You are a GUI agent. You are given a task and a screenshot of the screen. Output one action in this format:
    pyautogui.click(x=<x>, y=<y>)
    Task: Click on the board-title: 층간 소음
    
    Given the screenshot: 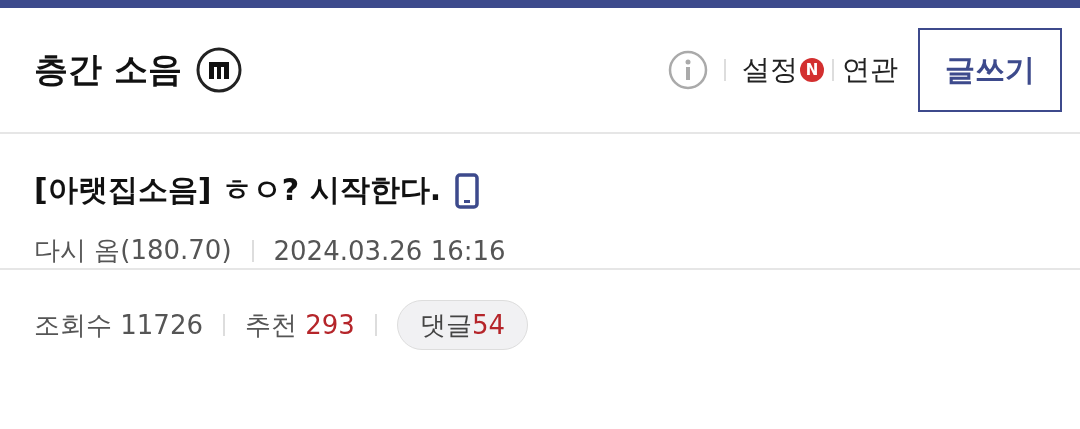 What is the action you would take?
    pyautogui.click(x=108, y=69)
    